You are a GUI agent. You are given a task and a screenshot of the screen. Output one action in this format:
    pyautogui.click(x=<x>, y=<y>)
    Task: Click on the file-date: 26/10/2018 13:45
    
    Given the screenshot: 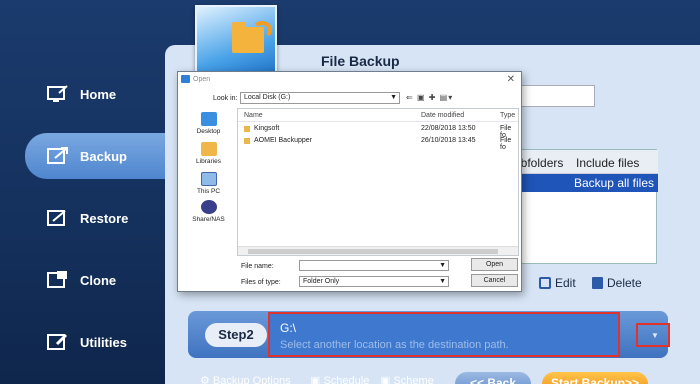 What is the action you would take?
    pyautogui.click(x=448, y=140)
    